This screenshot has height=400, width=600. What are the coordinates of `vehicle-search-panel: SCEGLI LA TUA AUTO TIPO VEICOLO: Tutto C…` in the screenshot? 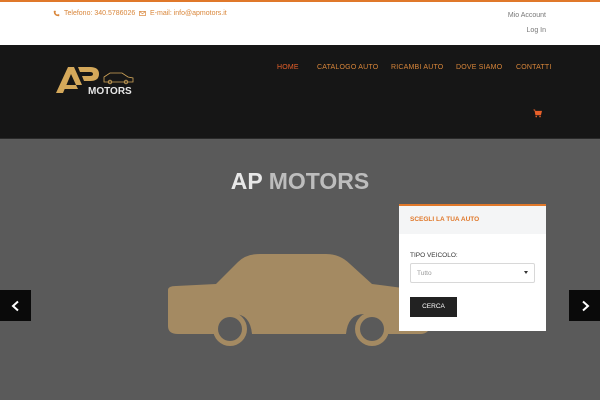 It's located at (472, 267).